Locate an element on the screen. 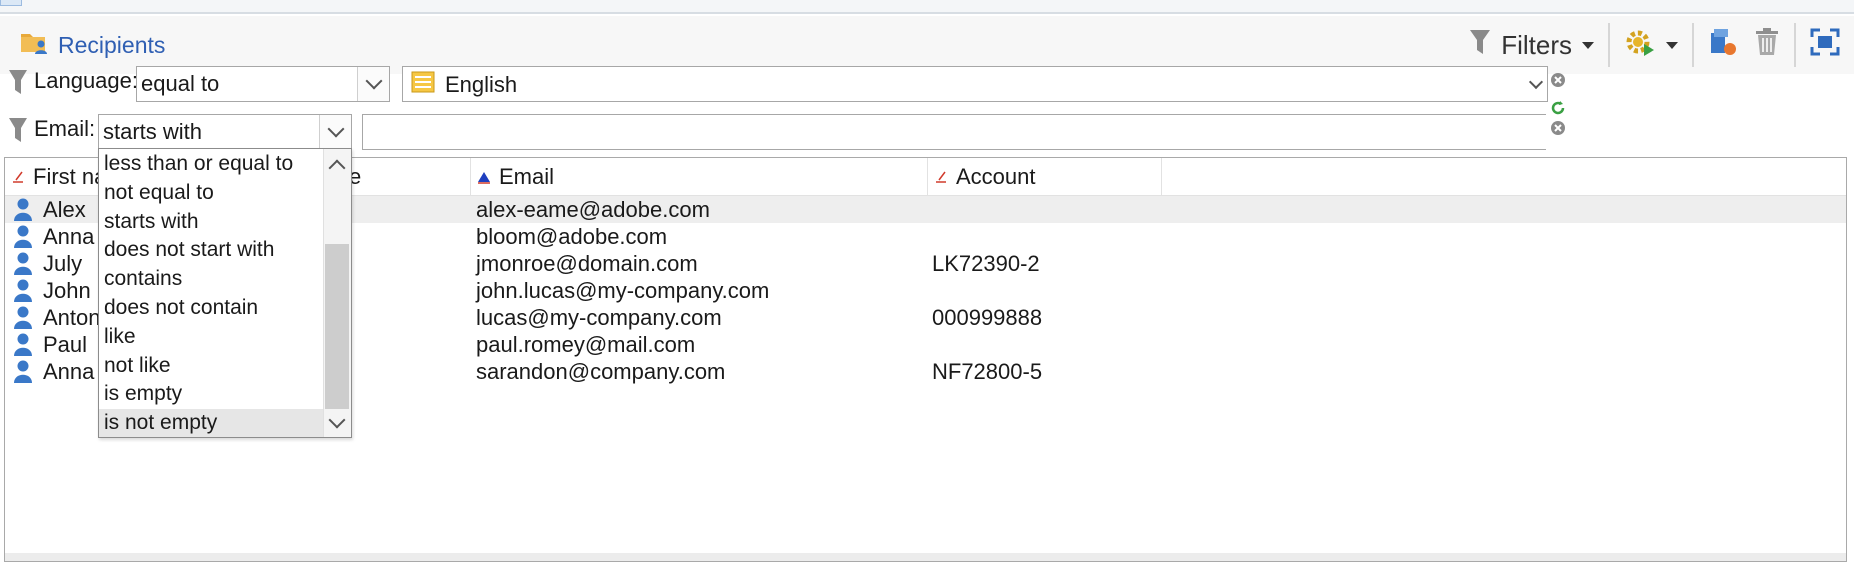 This screenshot has width=1854, height=562. dropdown-option: starts with is located at coordinates (211, 222).